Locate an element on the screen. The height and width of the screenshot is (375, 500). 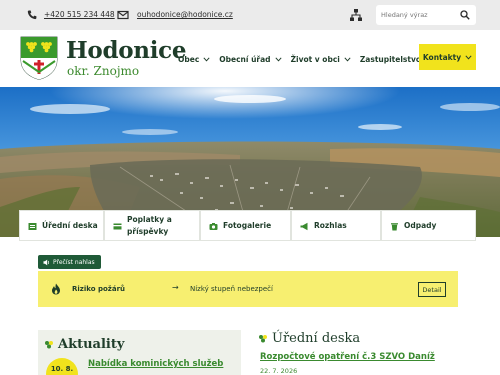
site-subtitle: okr. Znojmo is located at coordinates (103, 71).